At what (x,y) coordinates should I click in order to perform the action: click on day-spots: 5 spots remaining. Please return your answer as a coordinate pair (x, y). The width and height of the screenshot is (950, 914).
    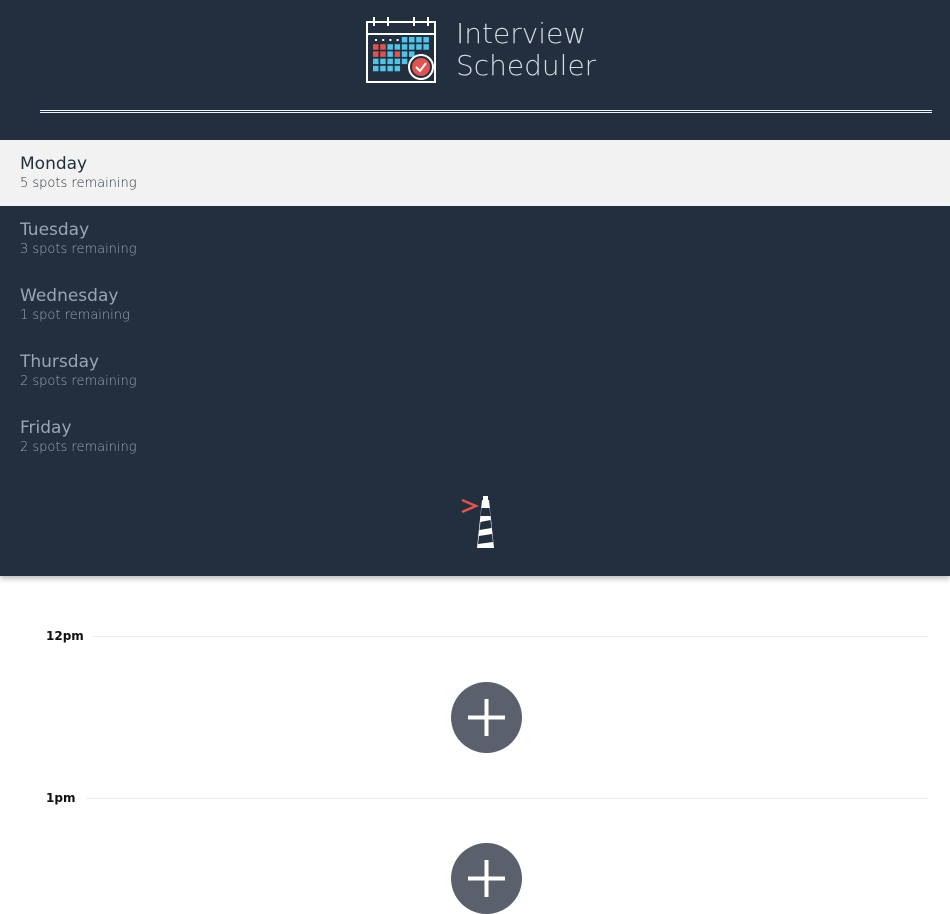
    Looking at the image, I should click on (78, 183).